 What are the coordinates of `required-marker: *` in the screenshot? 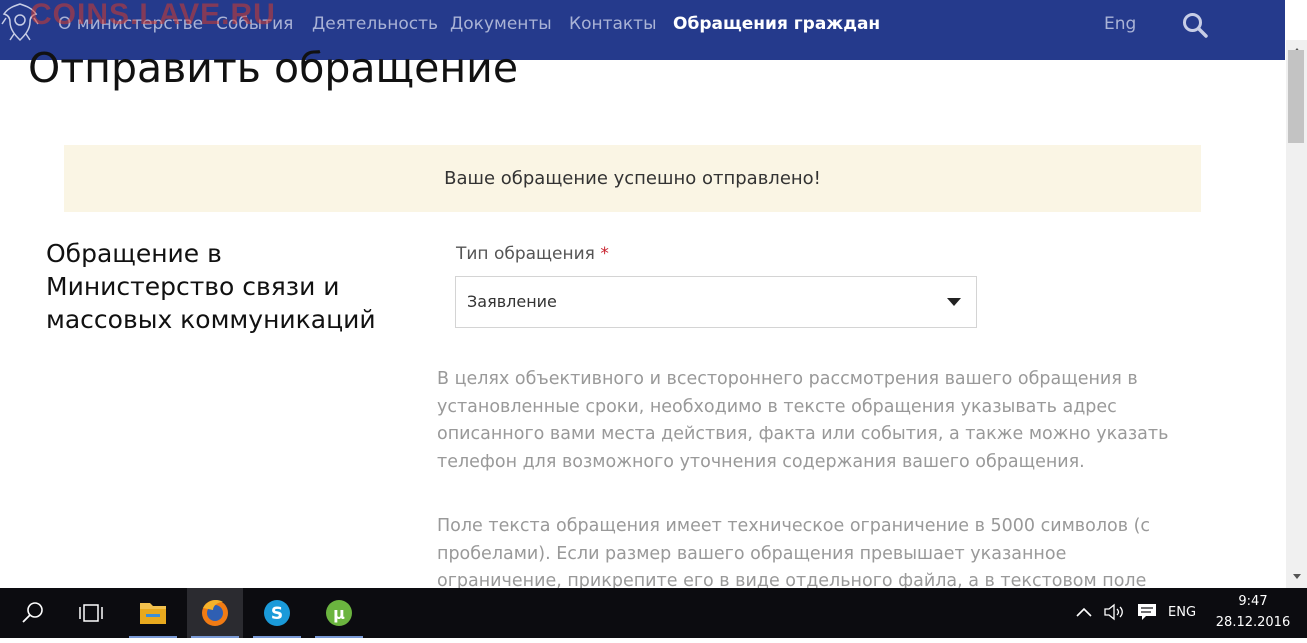 It's located at (604, 254).